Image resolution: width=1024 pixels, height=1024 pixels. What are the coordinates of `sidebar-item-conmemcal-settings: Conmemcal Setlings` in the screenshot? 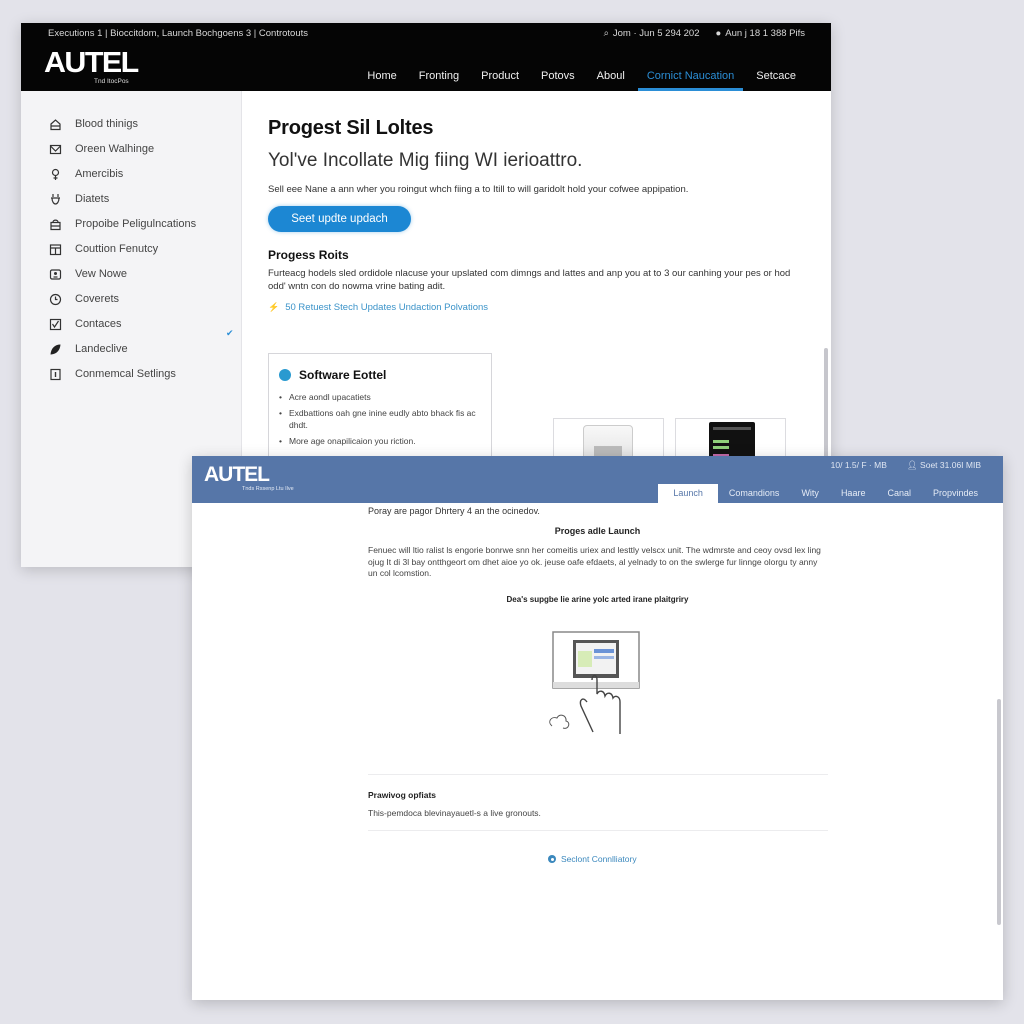 It's located at (112, 374).